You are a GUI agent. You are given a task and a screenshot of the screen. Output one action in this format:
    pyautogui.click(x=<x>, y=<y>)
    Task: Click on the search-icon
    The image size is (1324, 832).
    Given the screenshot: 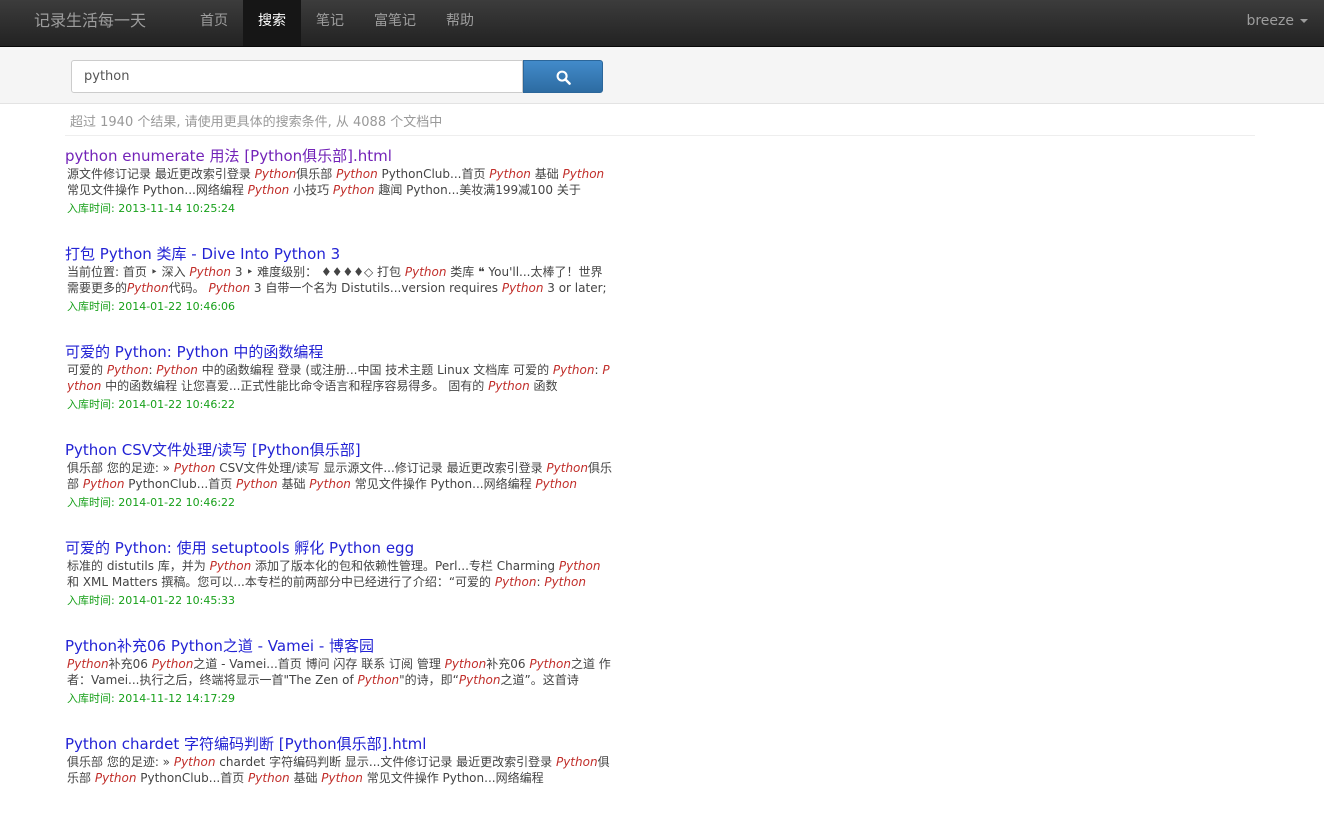 What is the action you would take?
    pyautogui.click(x=563, y=77)
    